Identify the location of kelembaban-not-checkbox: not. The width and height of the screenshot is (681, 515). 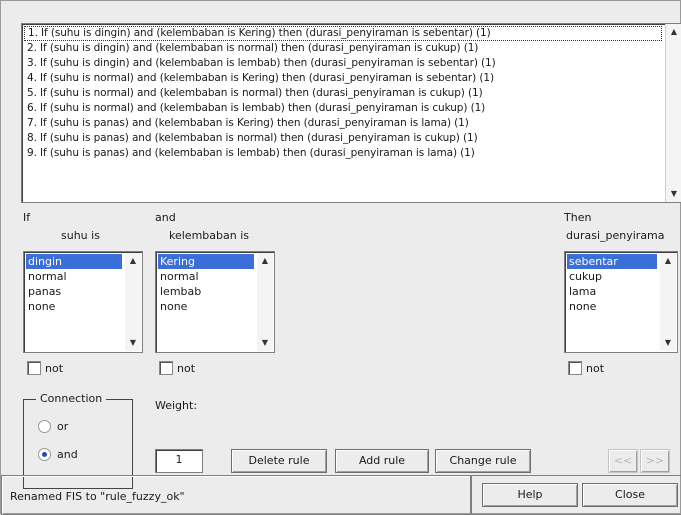
(177, 368).